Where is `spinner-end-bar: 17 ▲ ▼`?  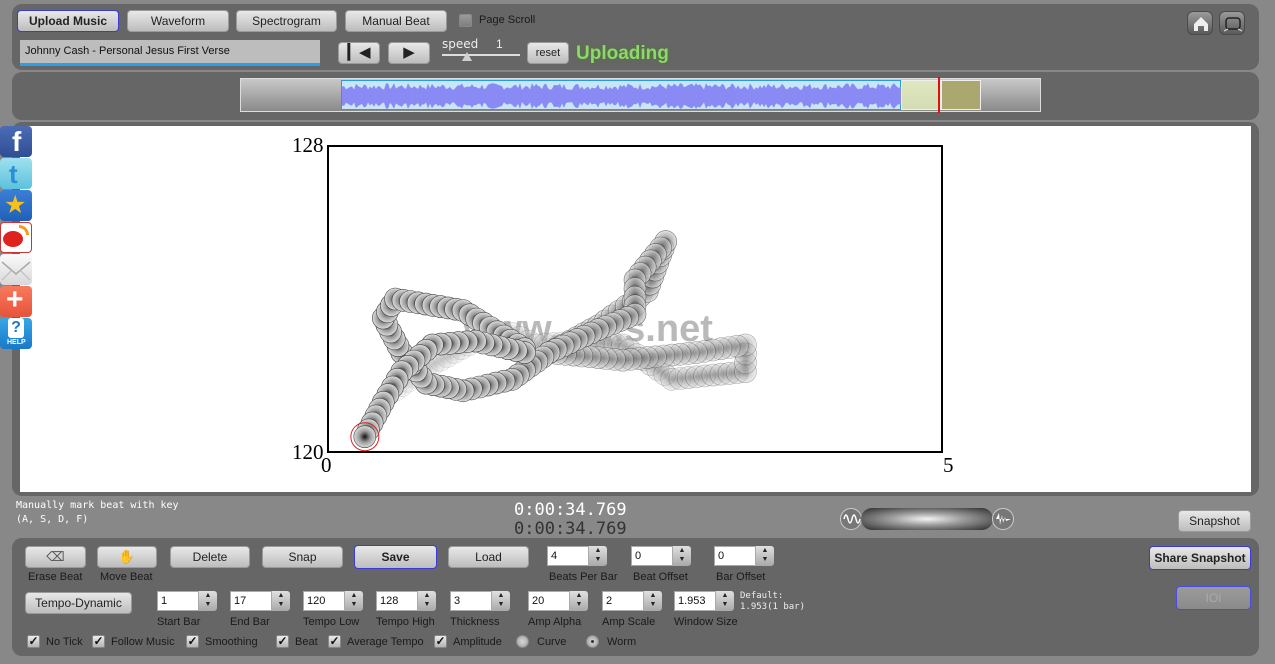
spinner-end-bar: 17 ▲ ▼ is located at coordinates (260, 601).